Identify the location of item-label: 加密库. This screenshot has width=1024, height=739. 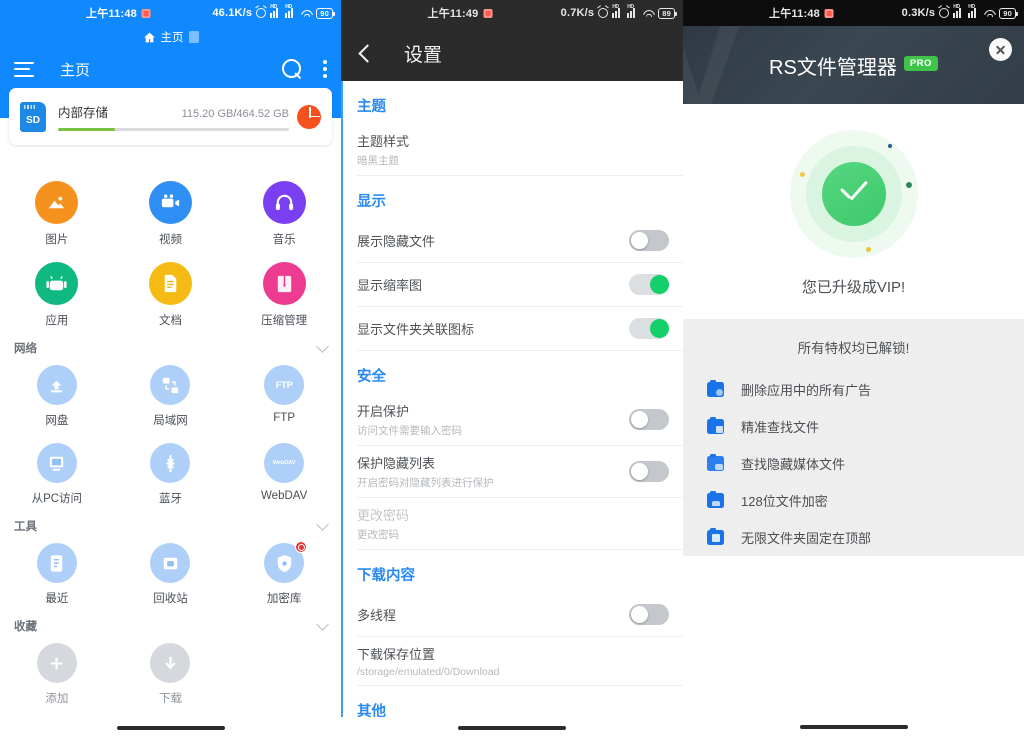
(284, 599).